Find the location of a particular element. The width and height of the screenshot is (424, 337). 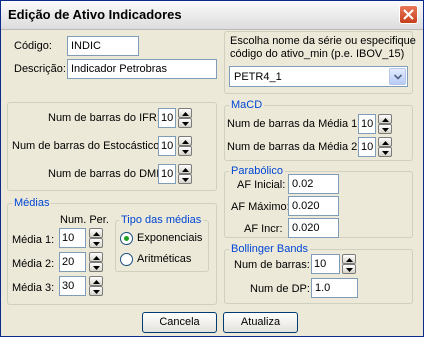

dmi-spin-up is located at coordinates (185, 169).